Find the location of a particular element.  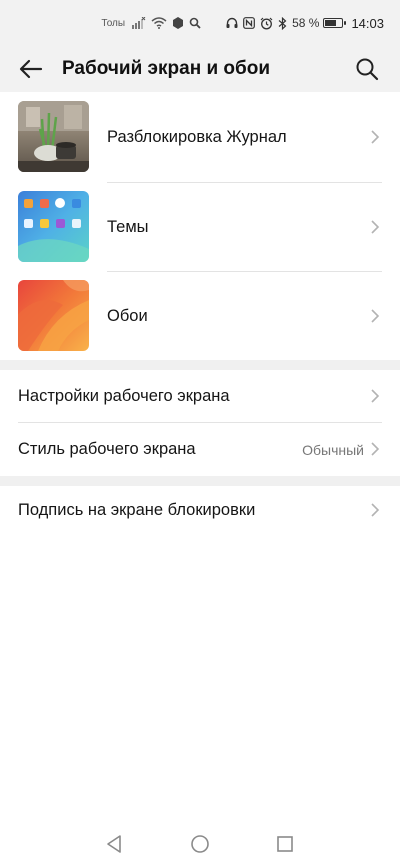

headphones-icon is located at coordinates (232, 23).